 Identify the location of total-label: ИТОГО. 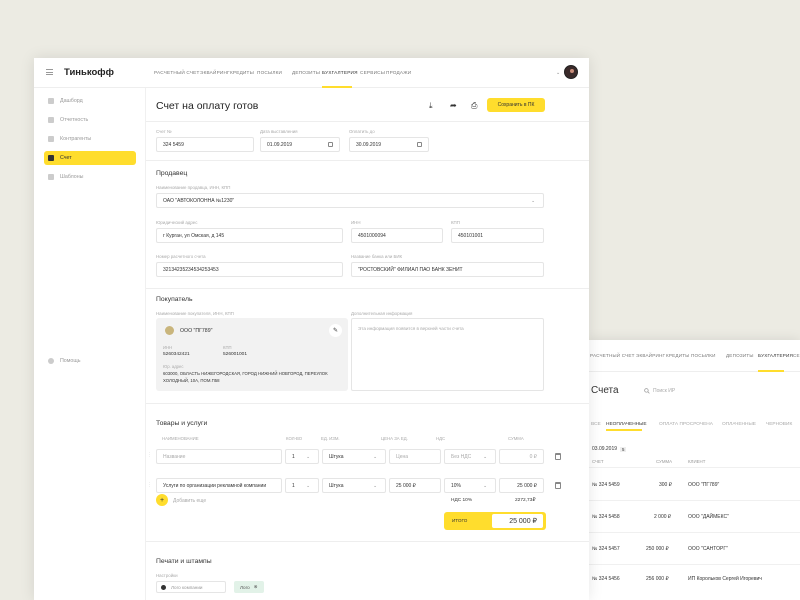
(460, 520).